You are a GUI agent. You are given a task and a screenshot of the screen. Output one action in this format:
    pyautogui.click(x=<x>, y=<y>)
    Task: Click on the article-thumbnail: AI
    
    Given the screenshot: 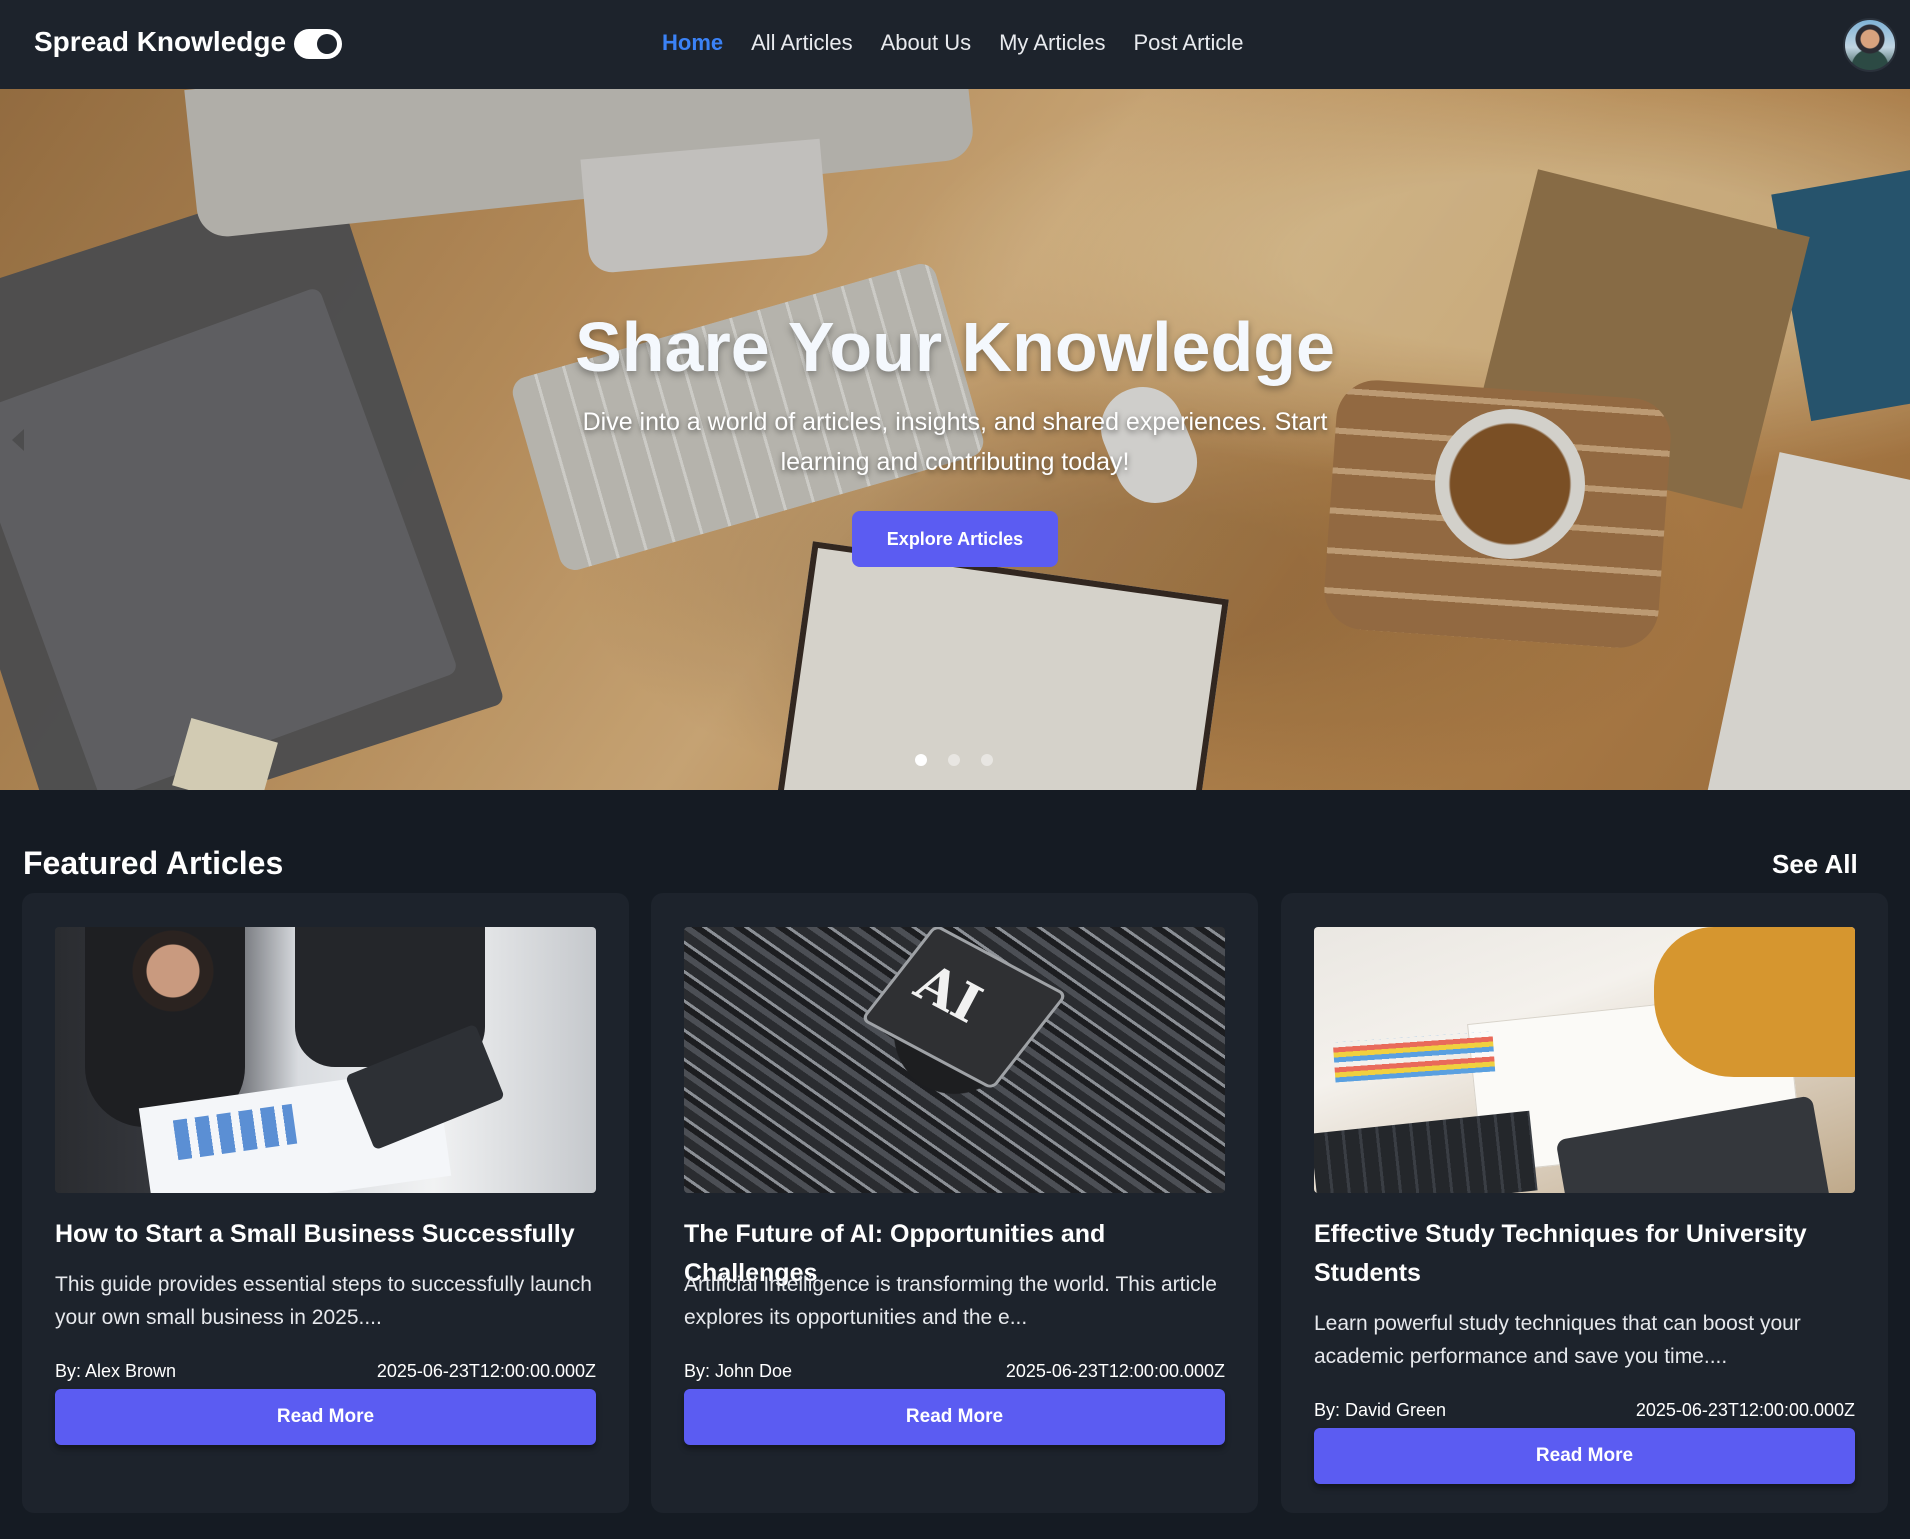 What is the action you would take?
    pyautogui.click(x=954, y=1060)
    